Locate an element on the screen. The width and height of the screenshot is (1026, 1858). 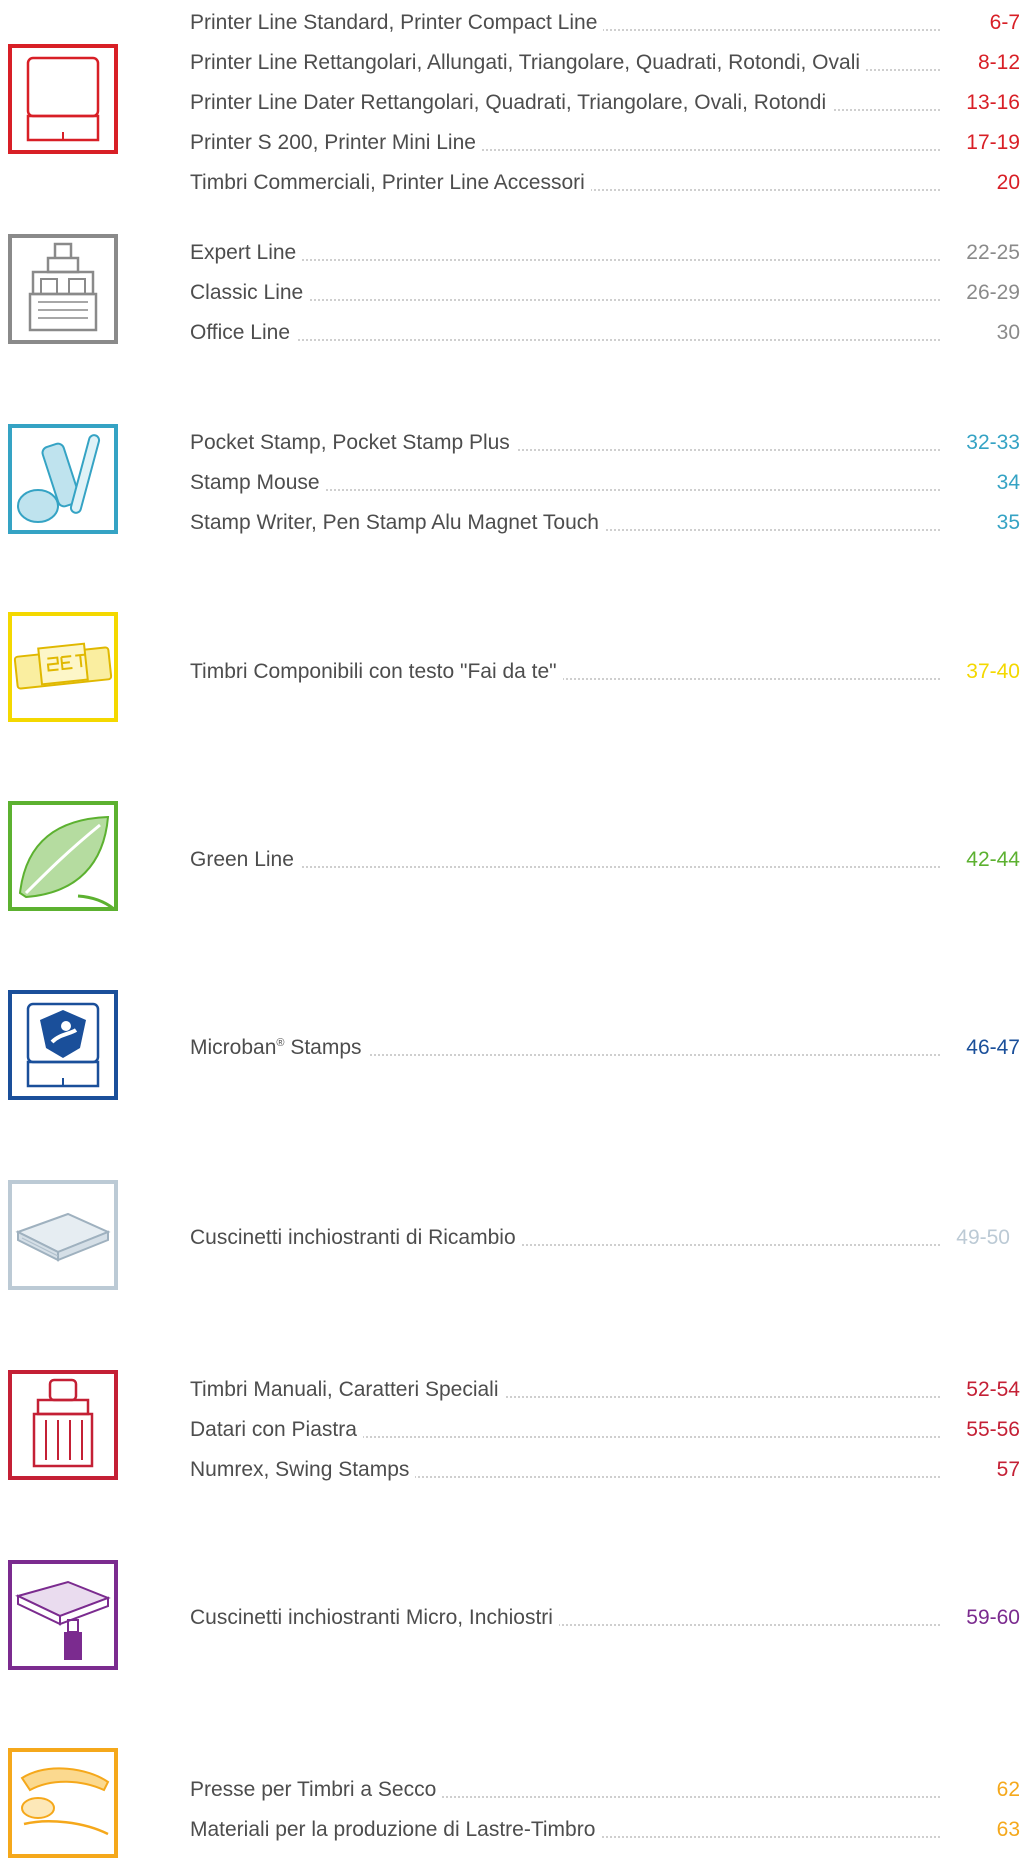
toc-title: Expert Line is located at coordinates (246, 253).